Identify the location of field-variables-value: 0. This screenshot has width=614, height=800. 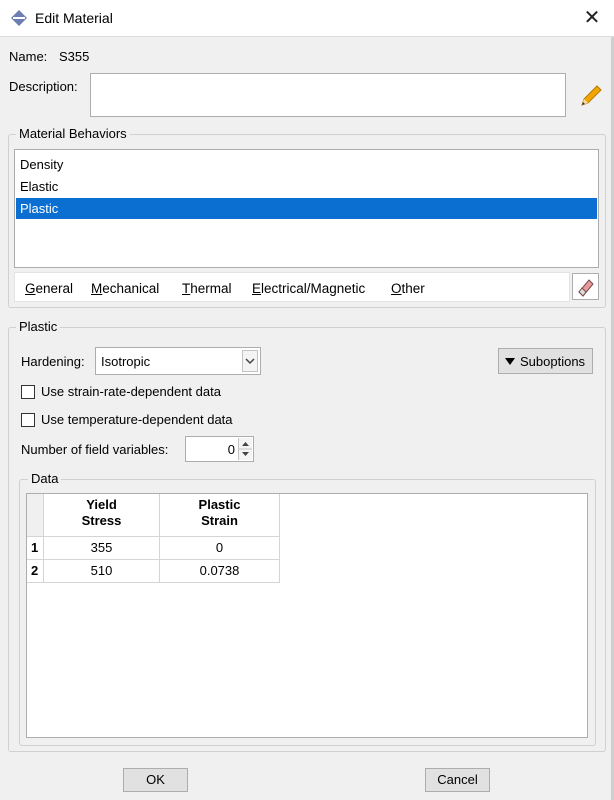
(231, 449).